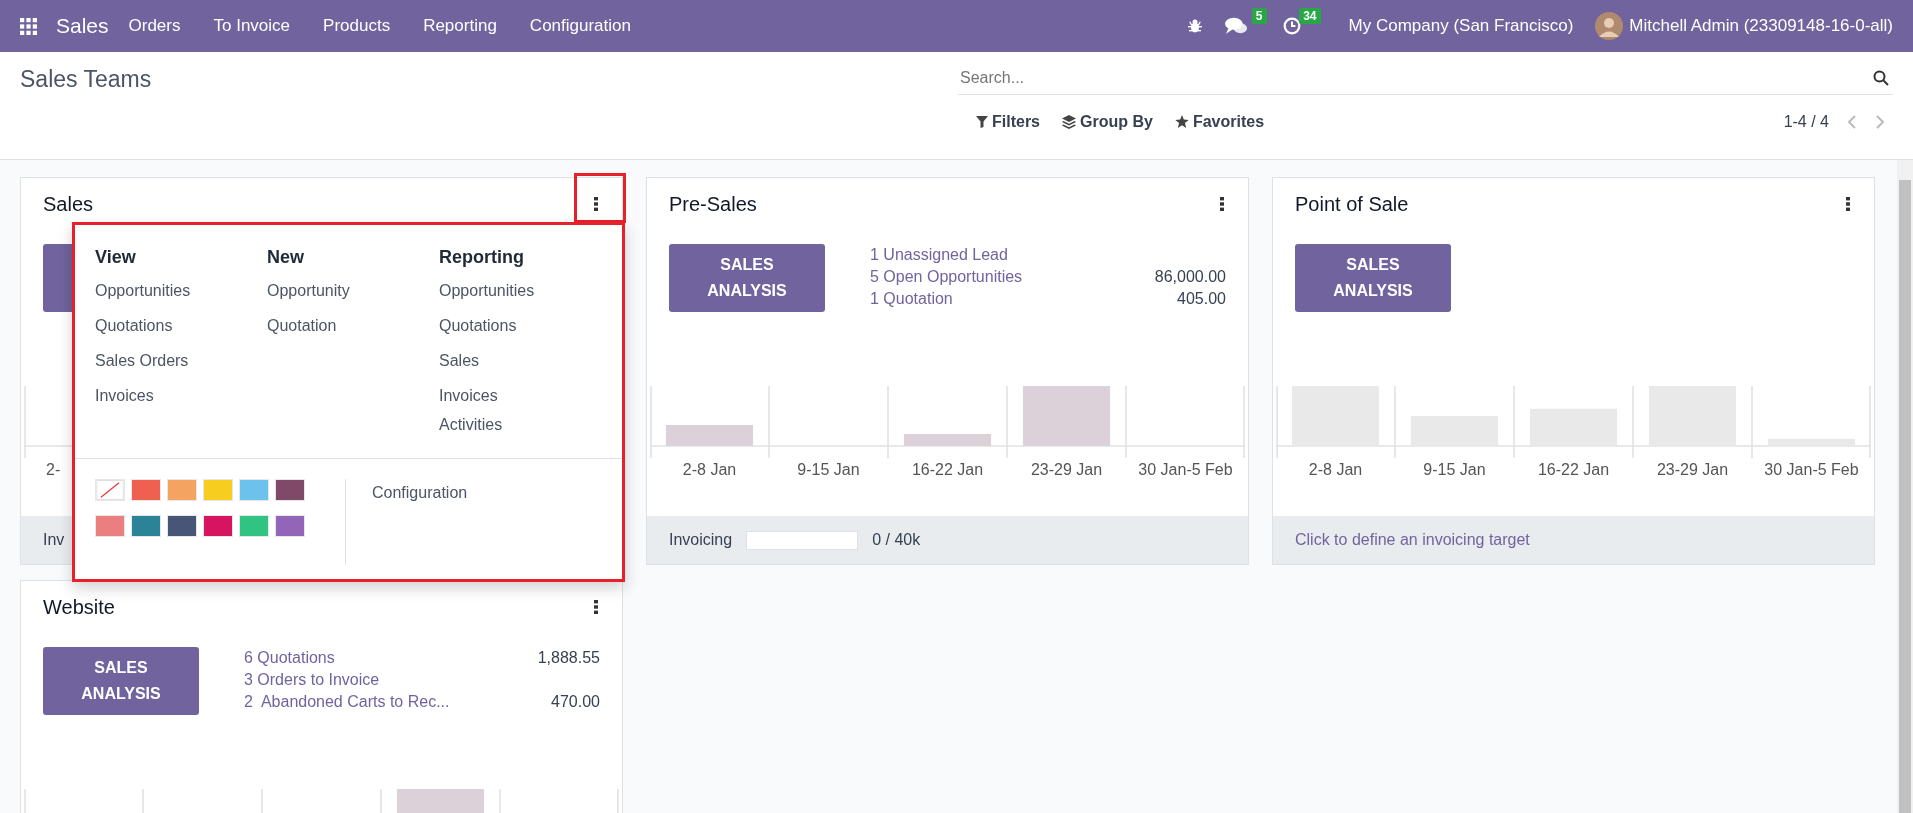  What do you see at coordinates (568, 658) in the screenshot?
I see `stat-amount: 1,888.55` at bounding box center [568, 658].